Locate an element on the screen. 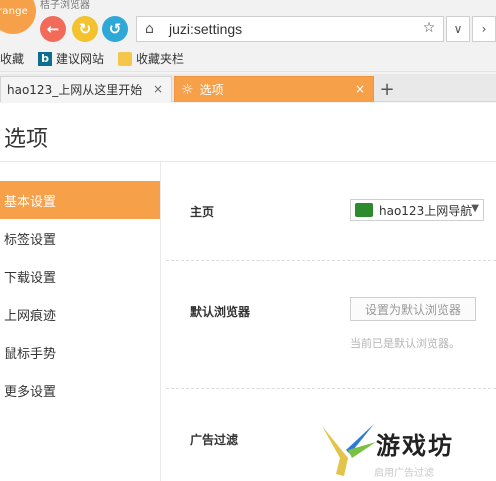  bookmark-folder: 收藏夹栏 is located at coordinates (151, 58).